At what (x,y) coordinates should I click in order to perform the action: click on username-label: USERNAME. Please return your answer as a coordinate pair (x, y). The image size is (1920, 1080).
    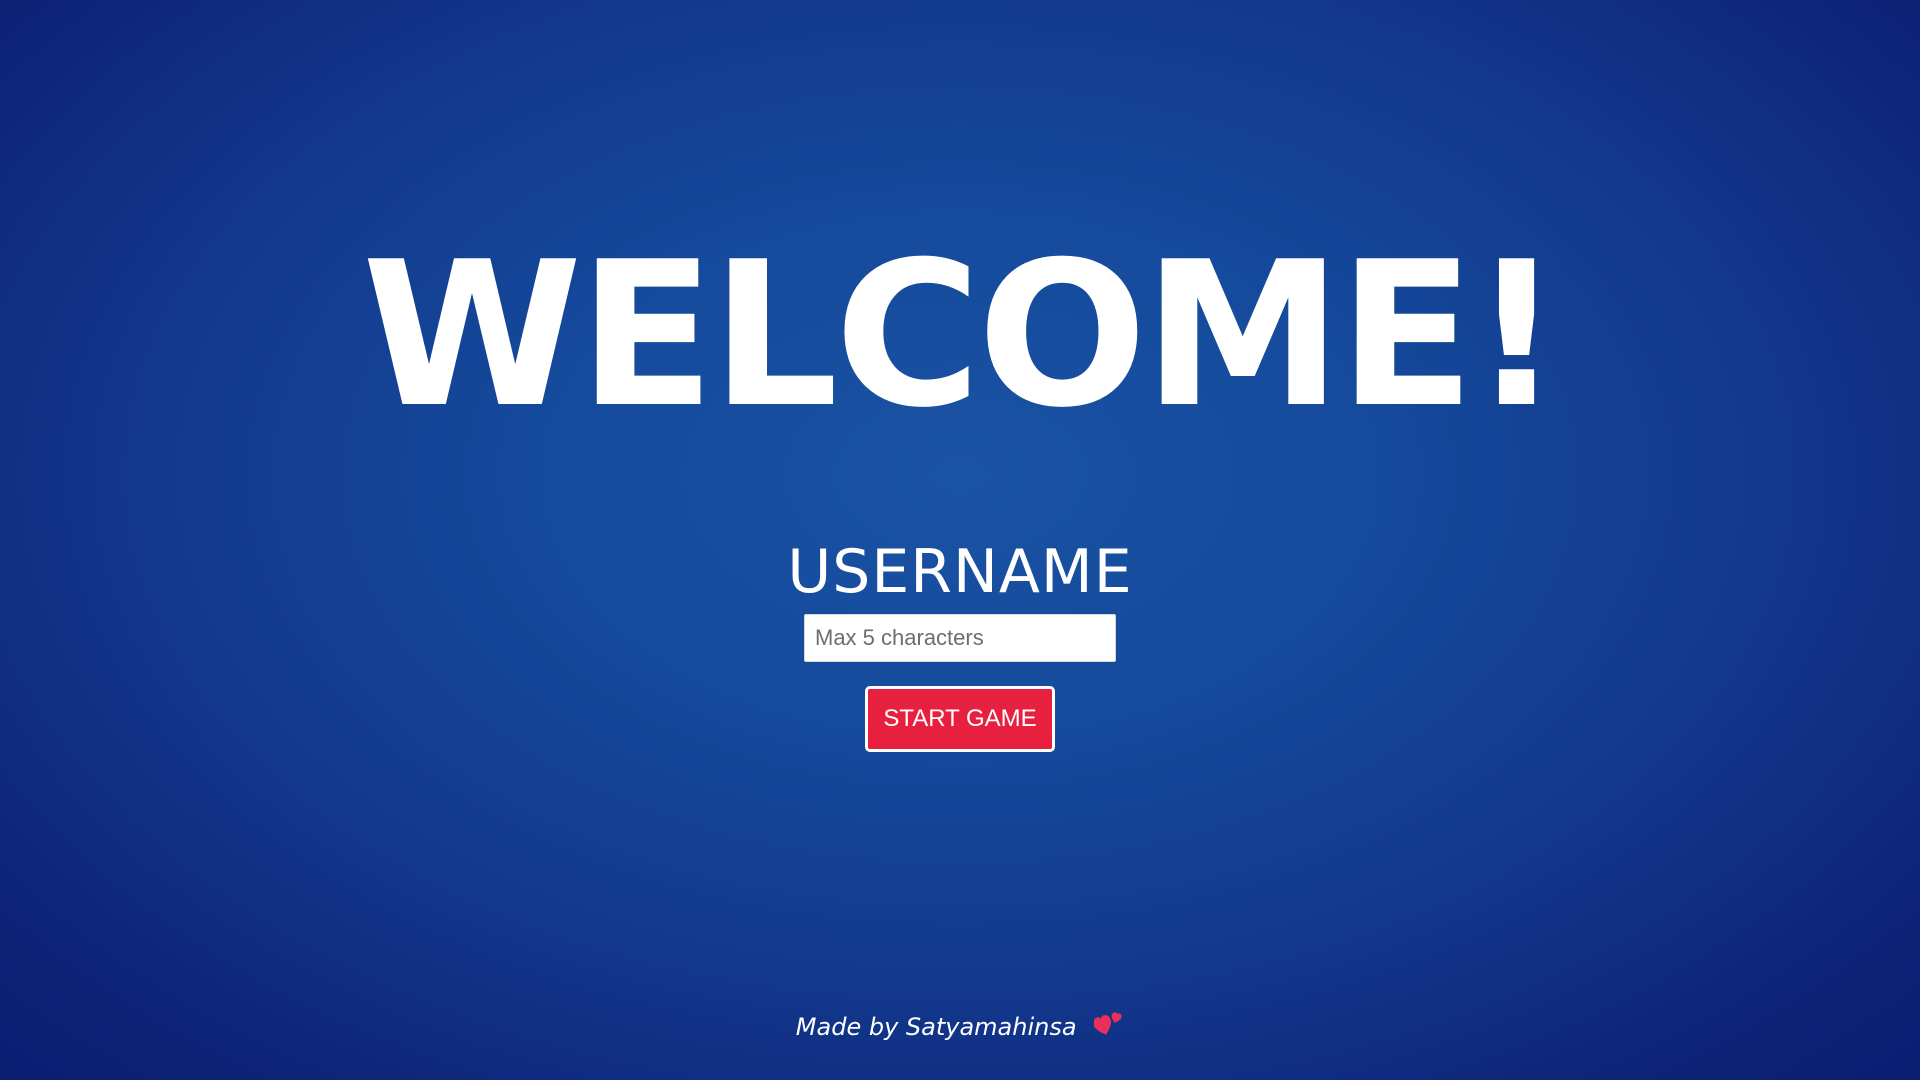
    Looking at the image, I should click on (960, 572).